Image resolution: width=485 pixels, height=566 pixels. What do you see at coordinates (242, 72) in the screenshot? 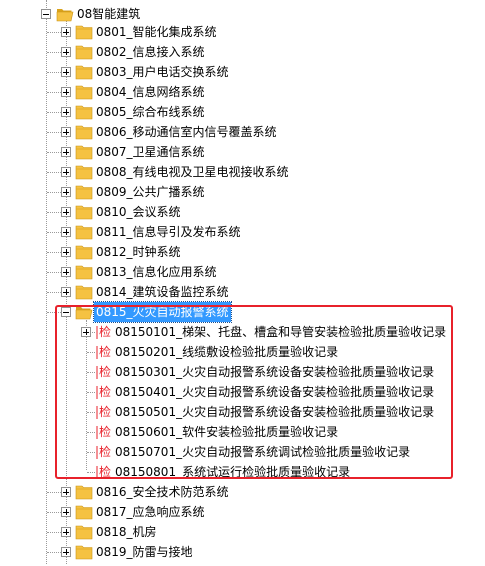
I see `tree-item-0803: 0803_用户电话交换系统` at bounding box center [242, 72].